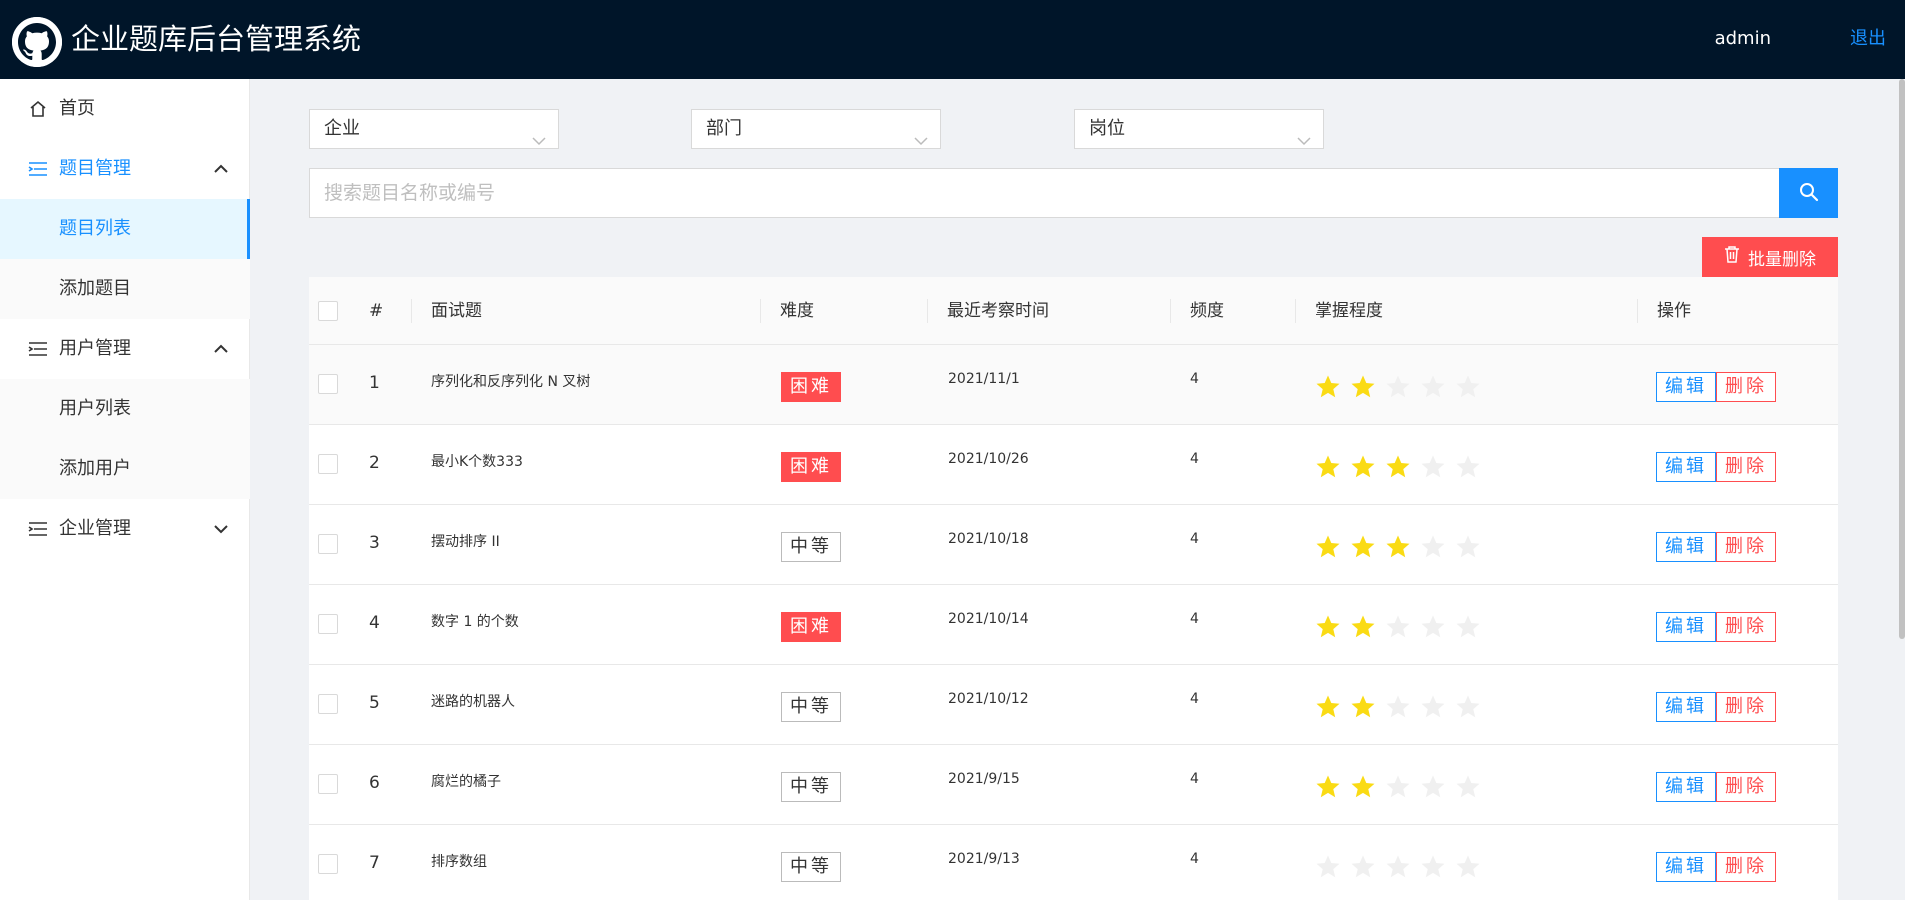  Describe the element at coordinates (95, 528) in the screenshot. I see `sidebar-item-label: 企业管理` at that location.